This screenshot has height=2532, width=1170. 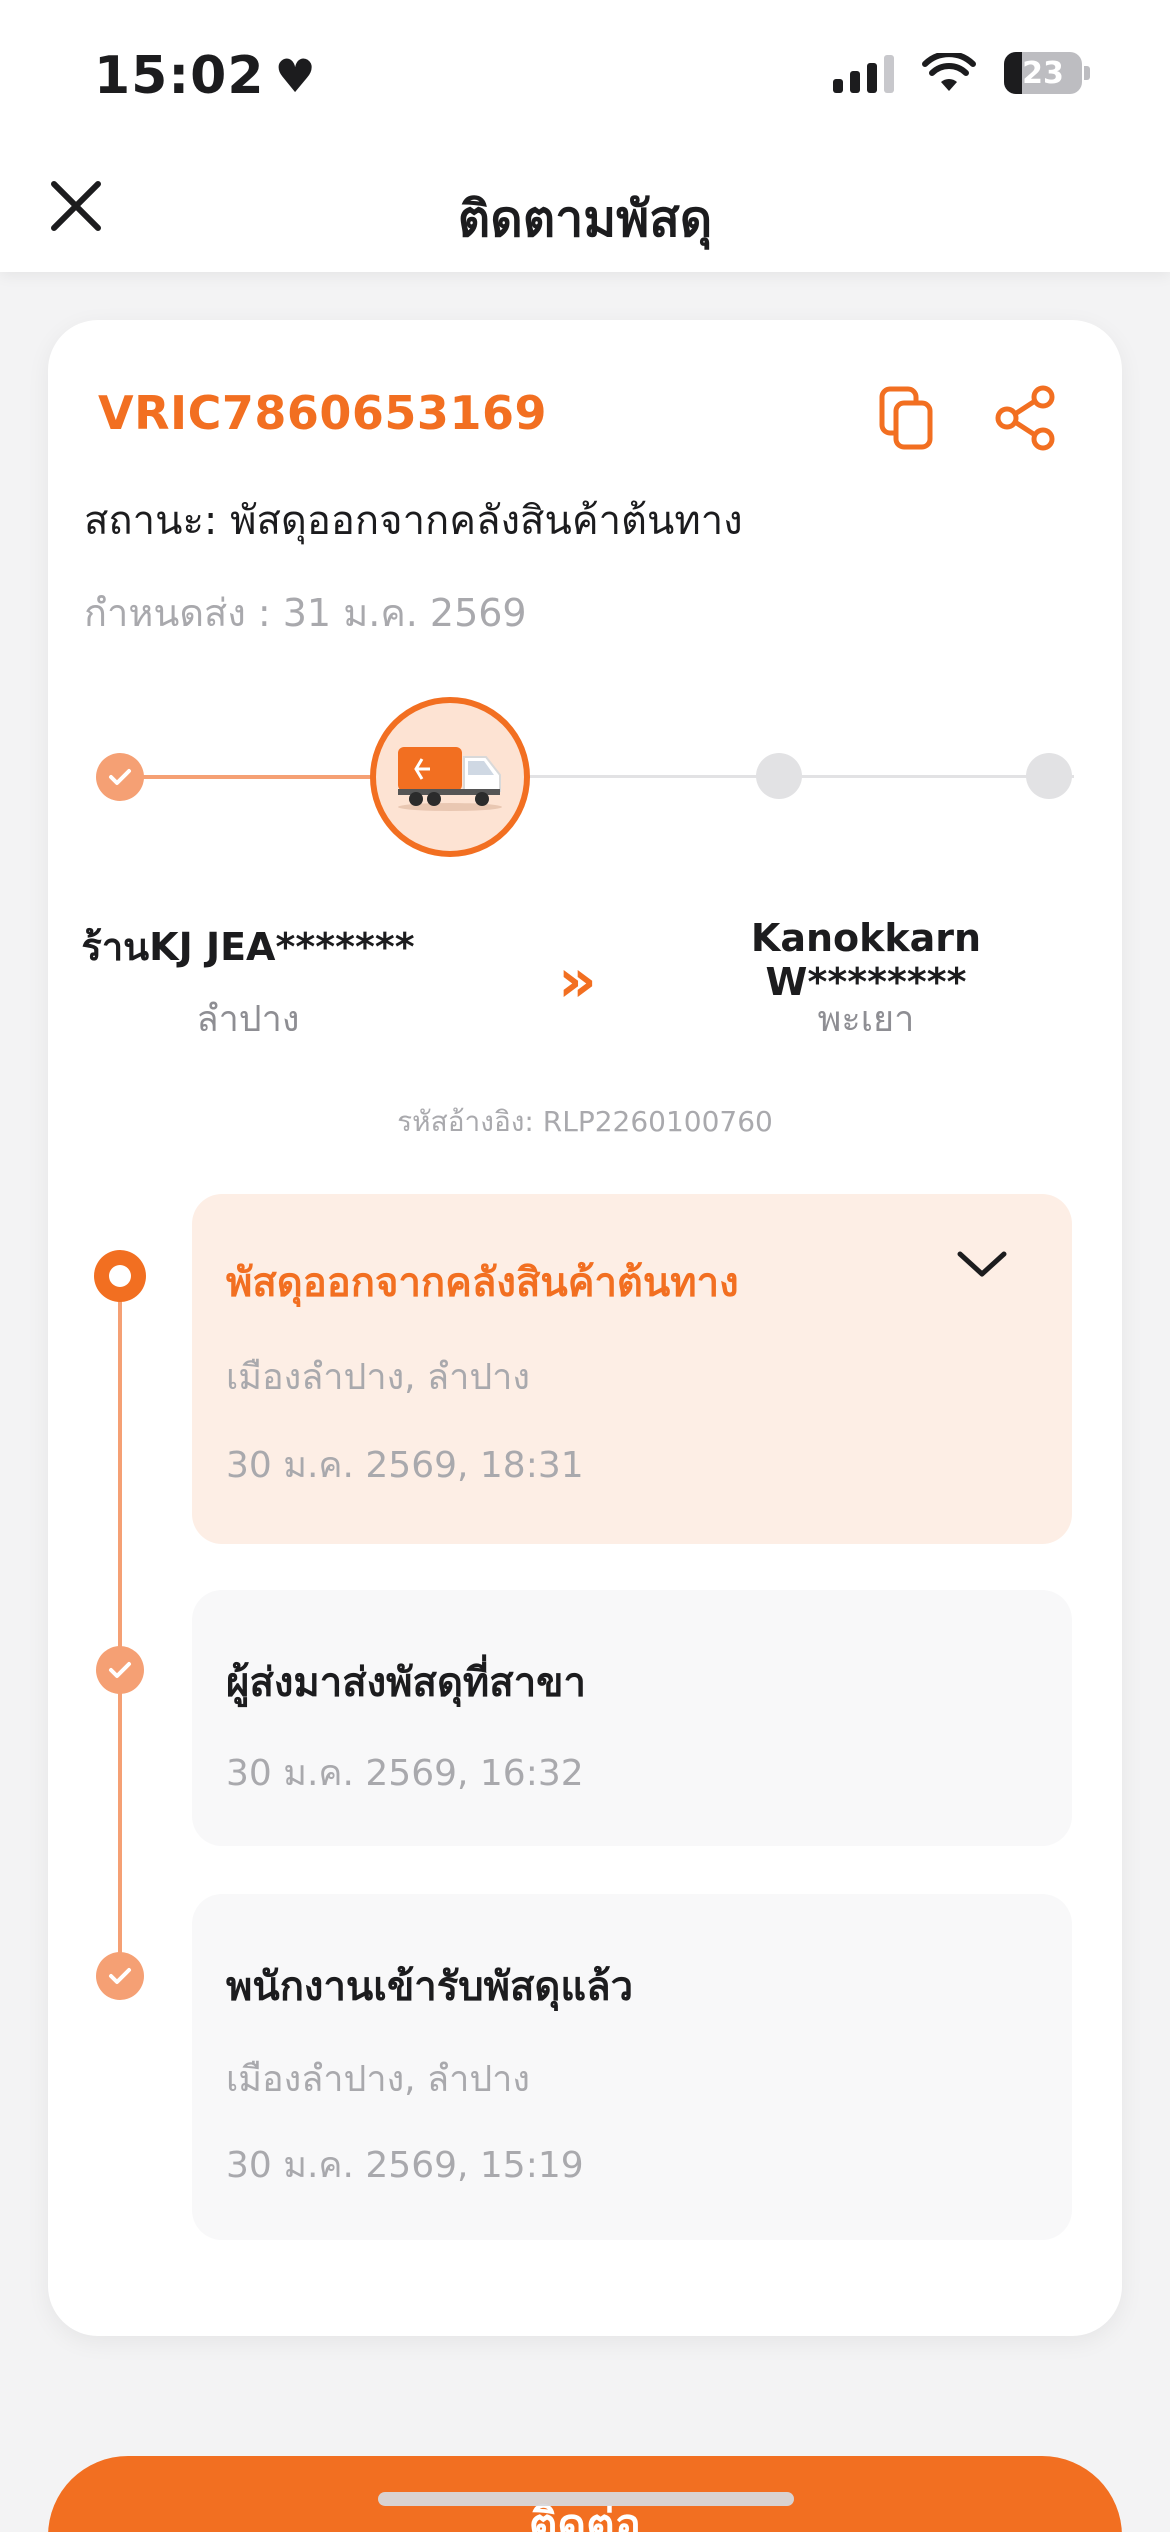 I want to click on sender-city: ลำปาง, so click(x=248, y=1019).